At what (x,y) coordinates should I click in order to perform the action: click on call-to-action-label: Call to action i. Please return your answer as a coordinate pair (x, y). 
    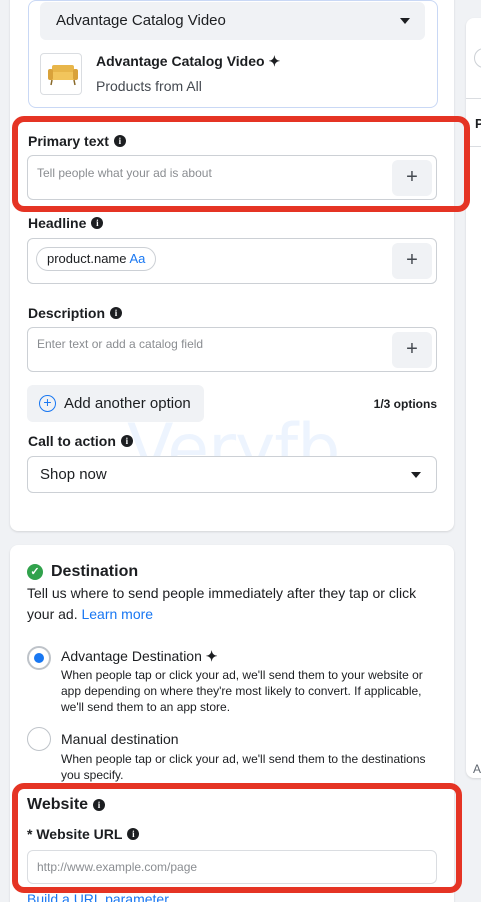
    Looking at the image, I should click on (80, 441).